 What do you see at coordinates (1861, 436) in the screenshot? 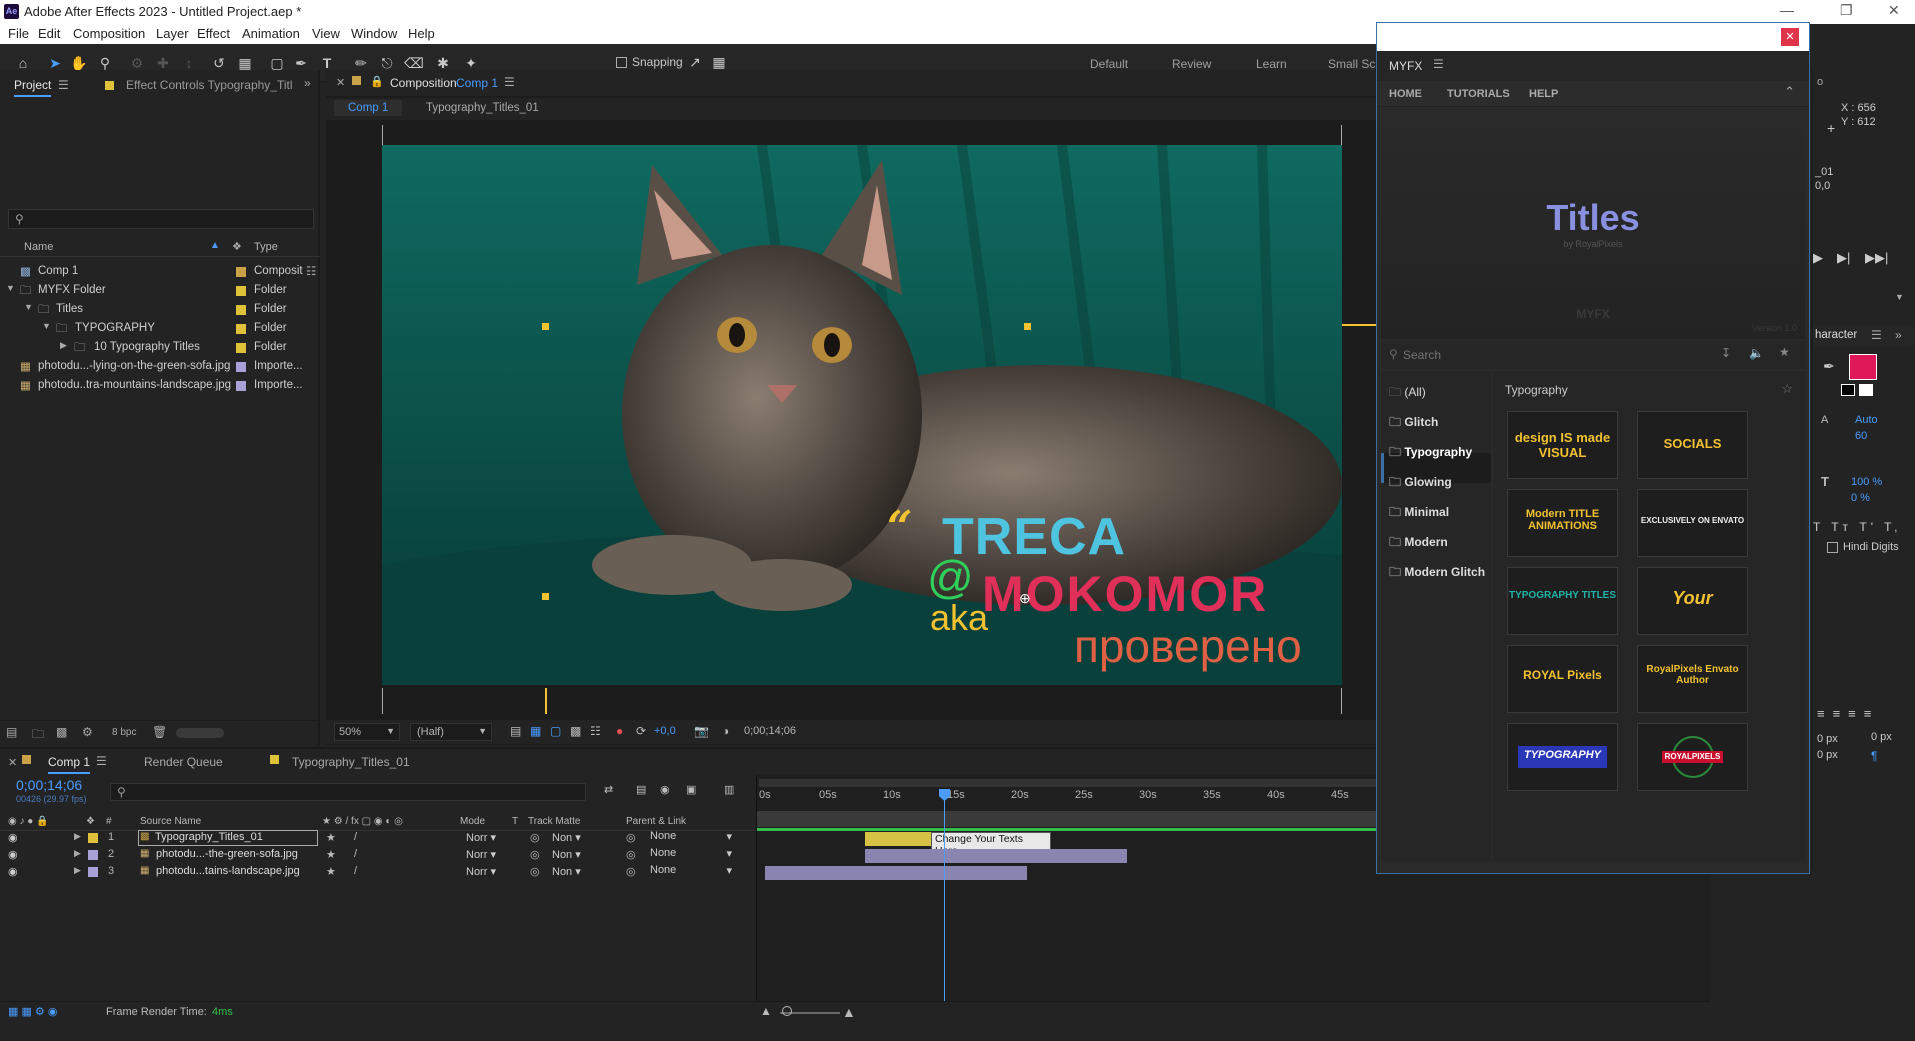
I see `tracking-value: 60` at bounding box center [1861, 436].